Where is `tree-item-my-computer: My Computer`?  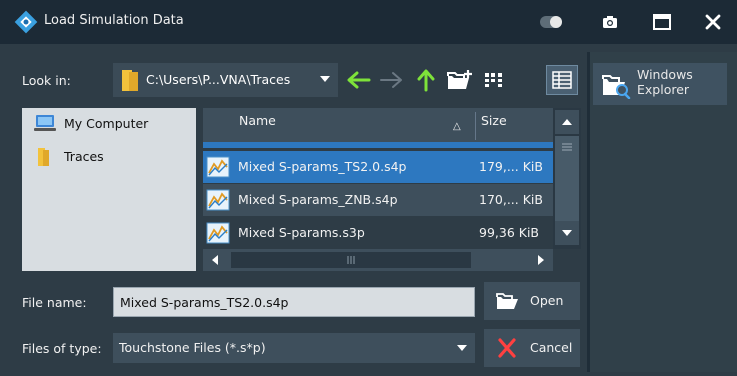
tree-item-my-computer: My Computer is located at coordinates (91, 123).